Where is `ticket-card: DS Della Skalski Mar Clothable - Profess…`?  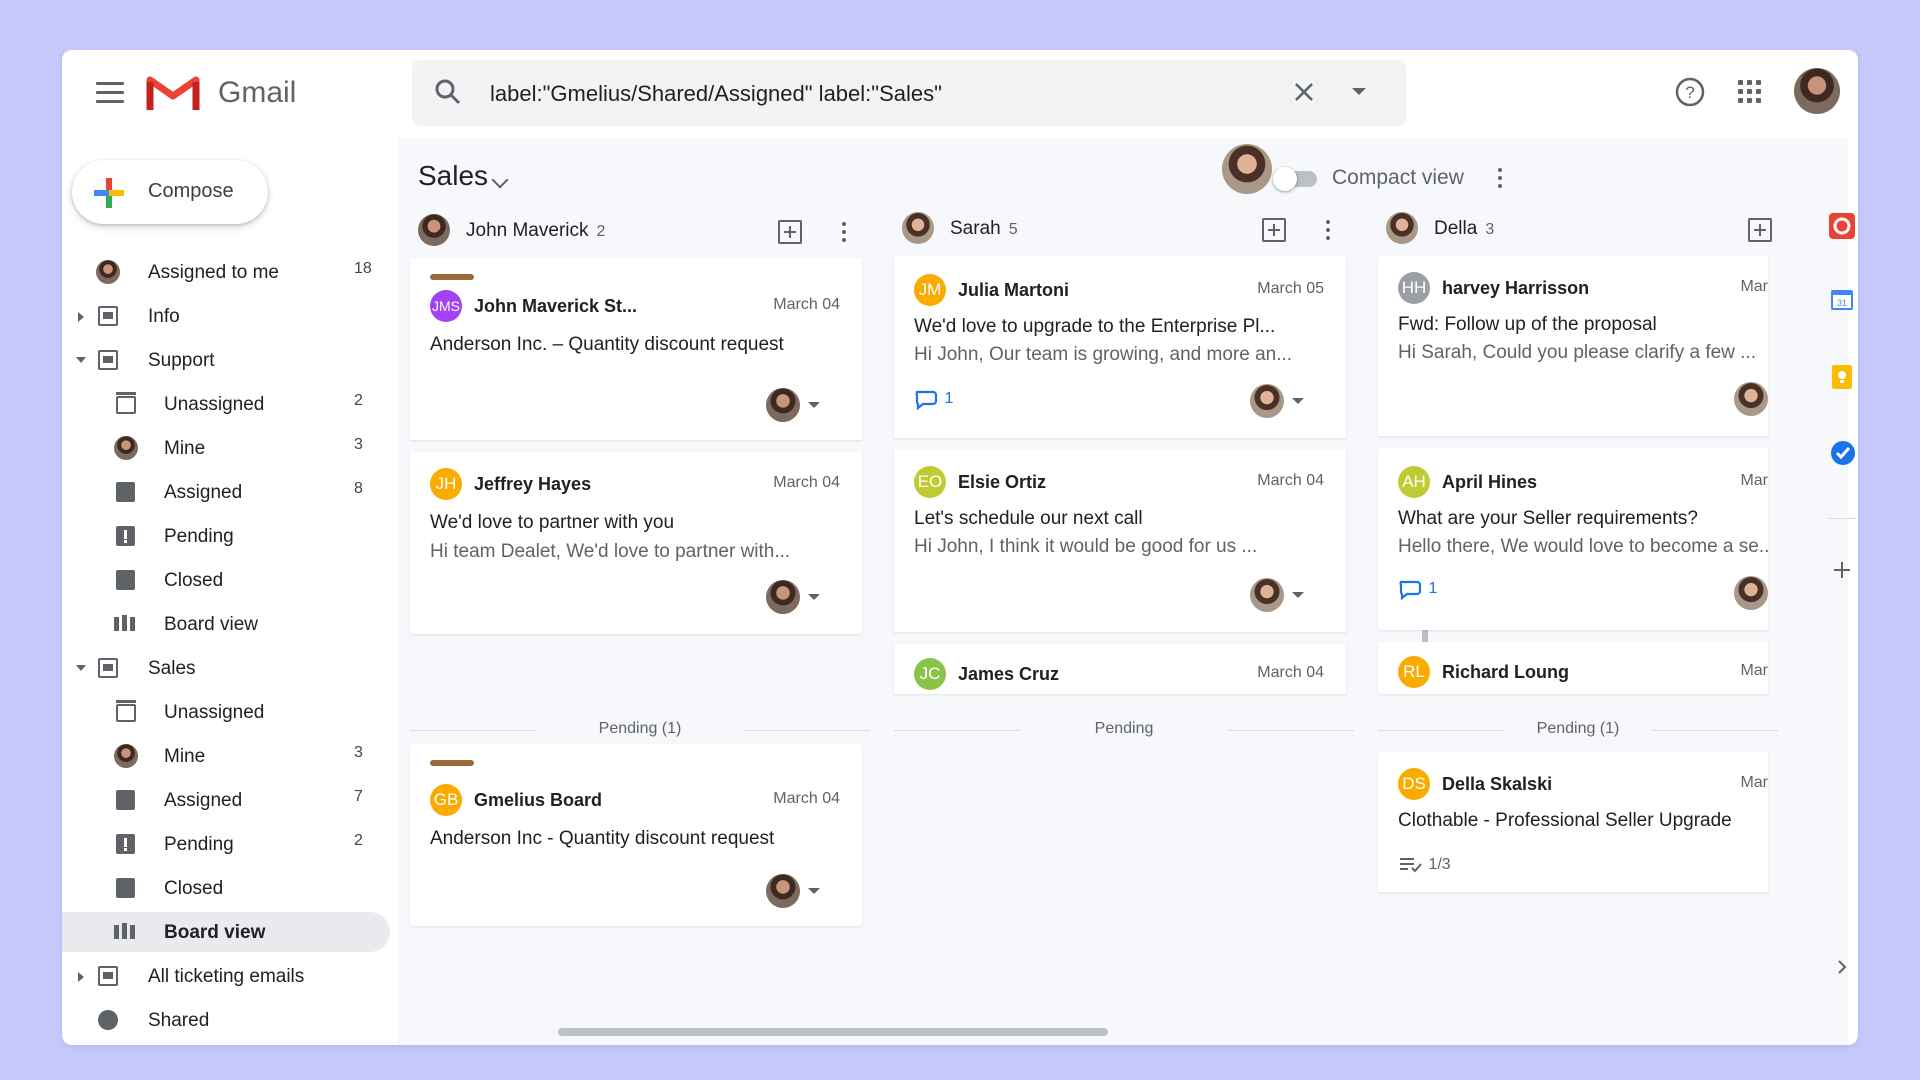 ticket-card: DS Della Skalski Mar Clothable - Profess… is located at coordinates (1573, 822).